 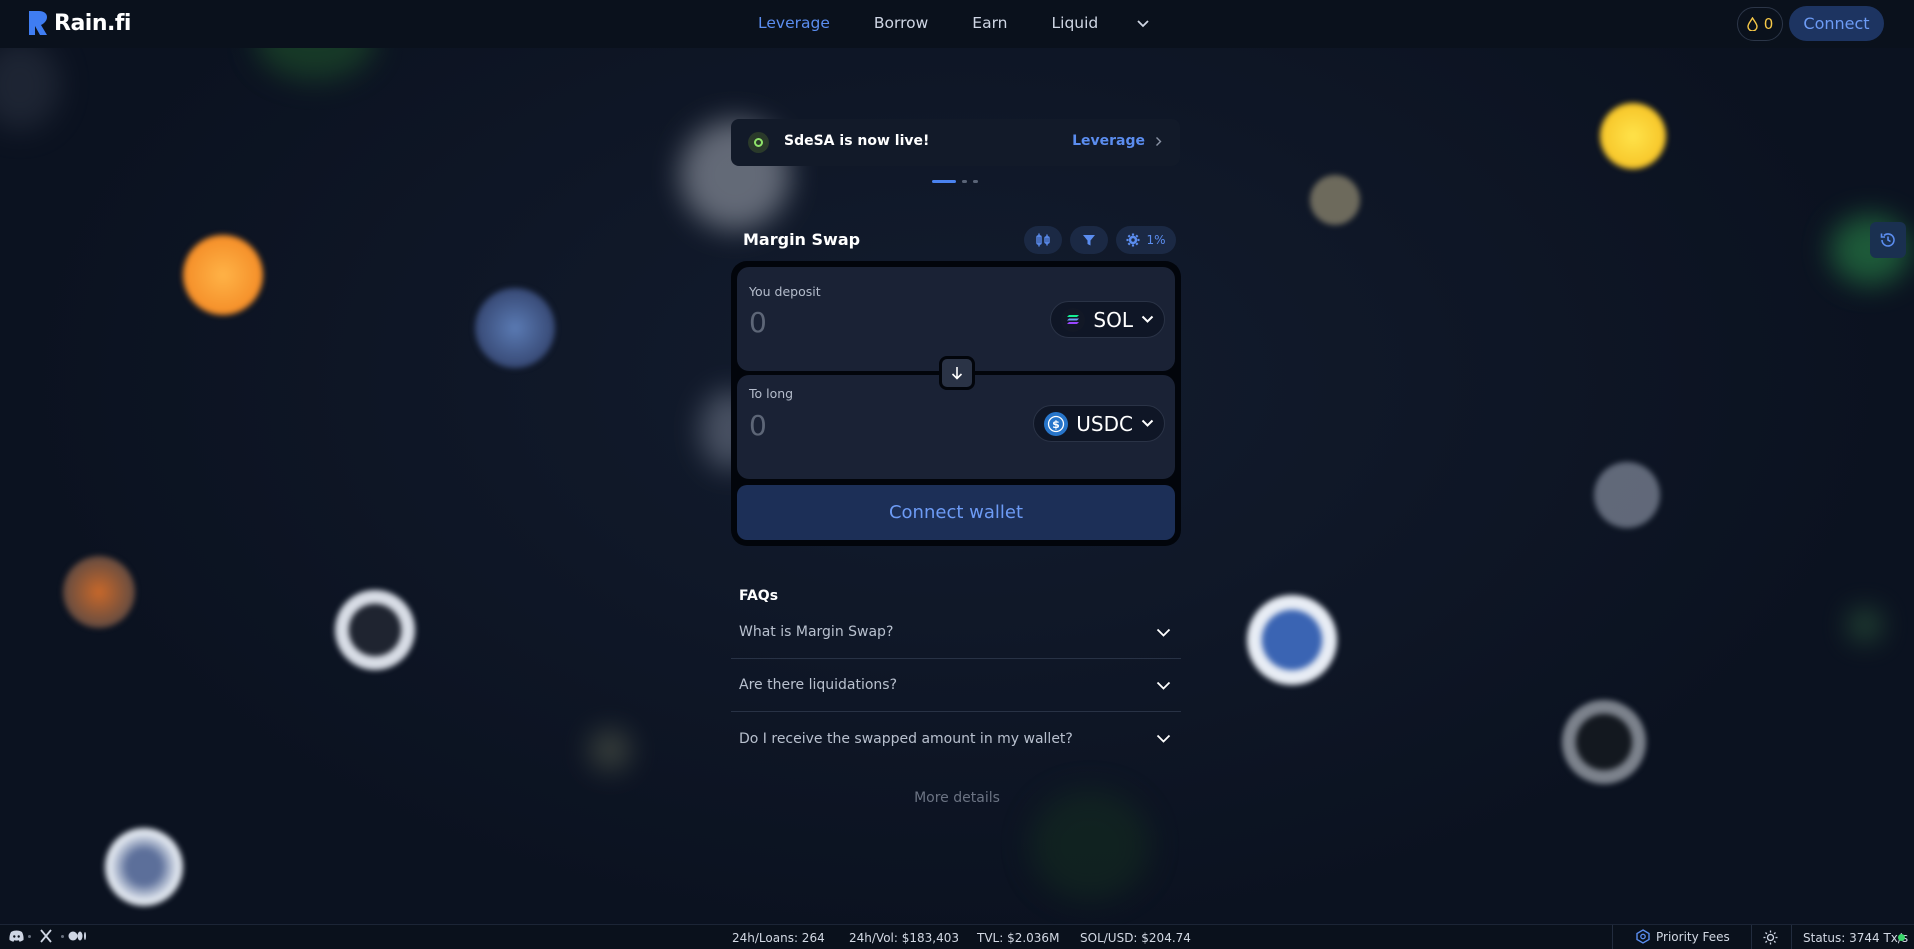 I want to click on nav-borrow: Borrow, so click(x=901, y=23).